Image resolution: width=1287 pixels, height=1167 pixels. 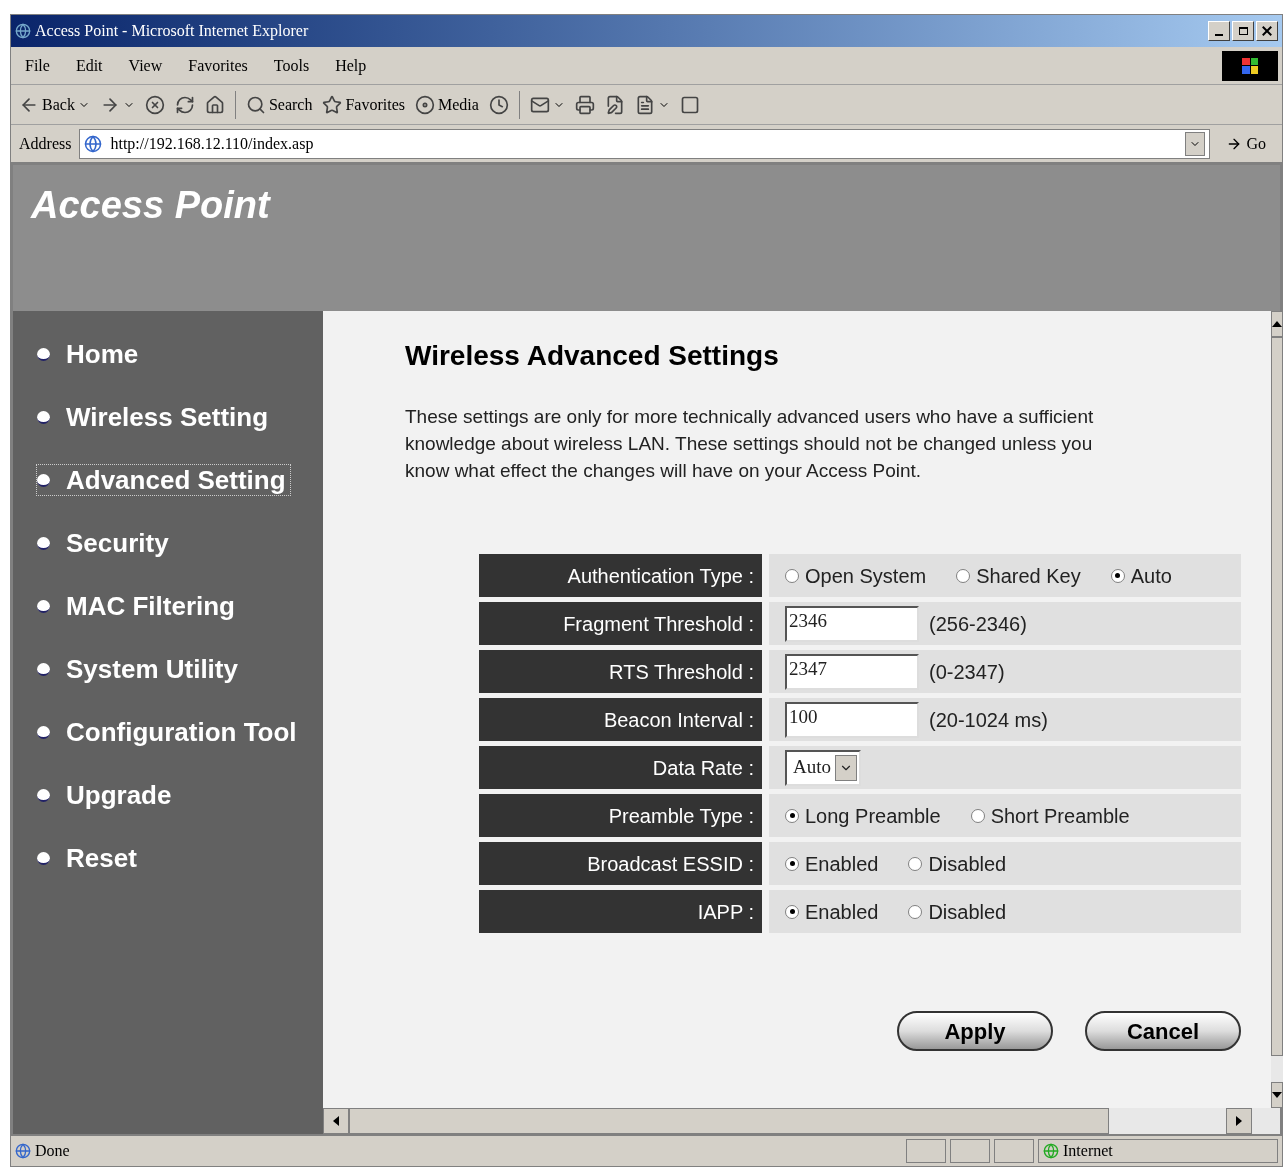 I want to click on disc-icon, so click(x=424, y=104).